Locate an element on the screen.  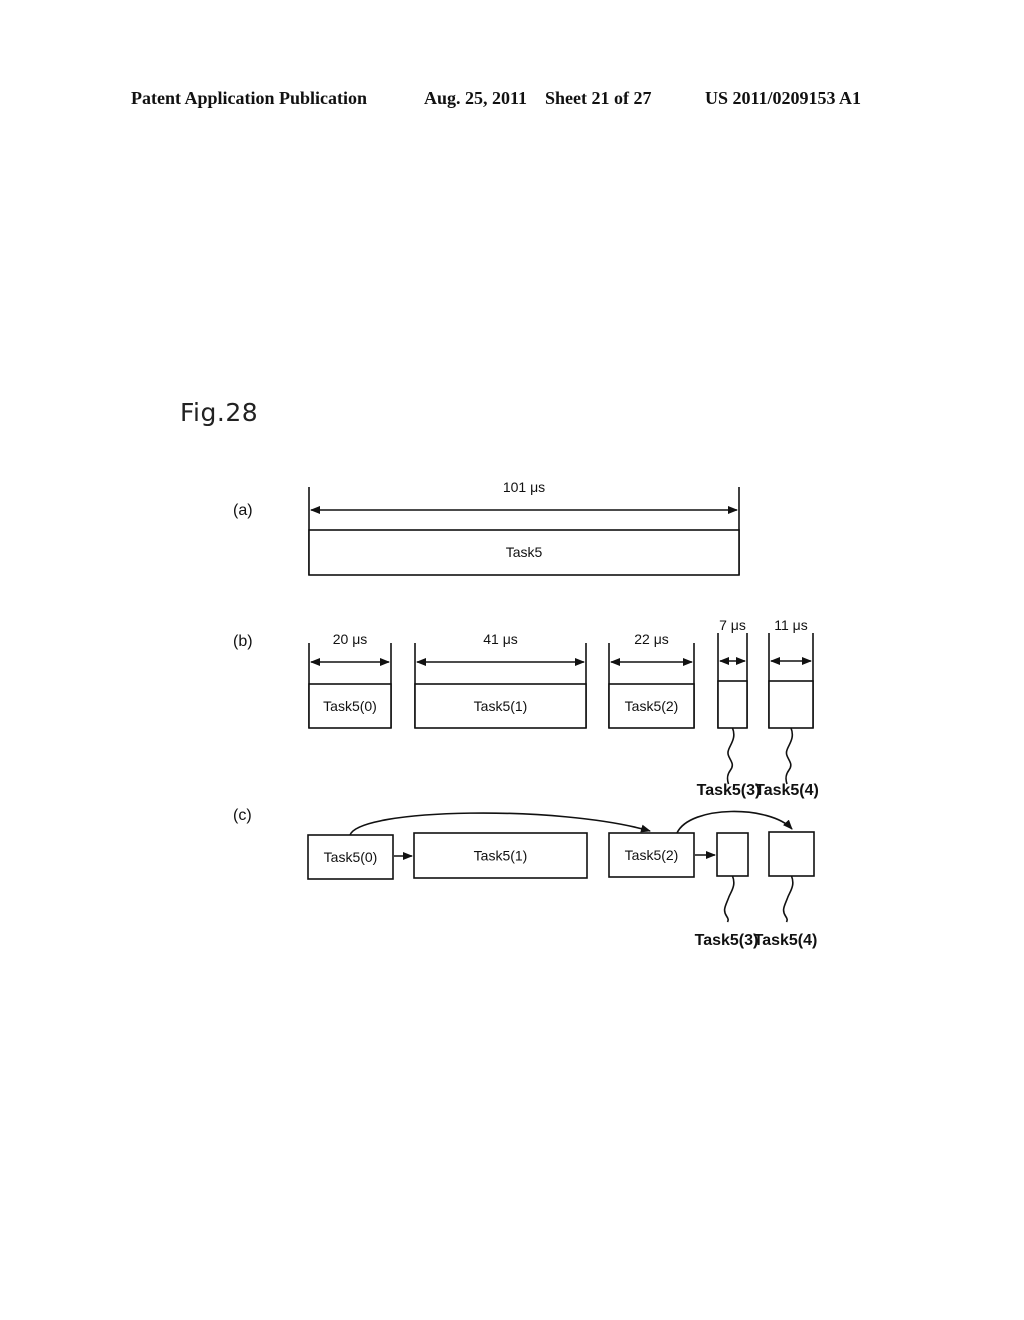
subtask-task5-0: 20 μs Task5(0) is located at coordinates (350, 680).